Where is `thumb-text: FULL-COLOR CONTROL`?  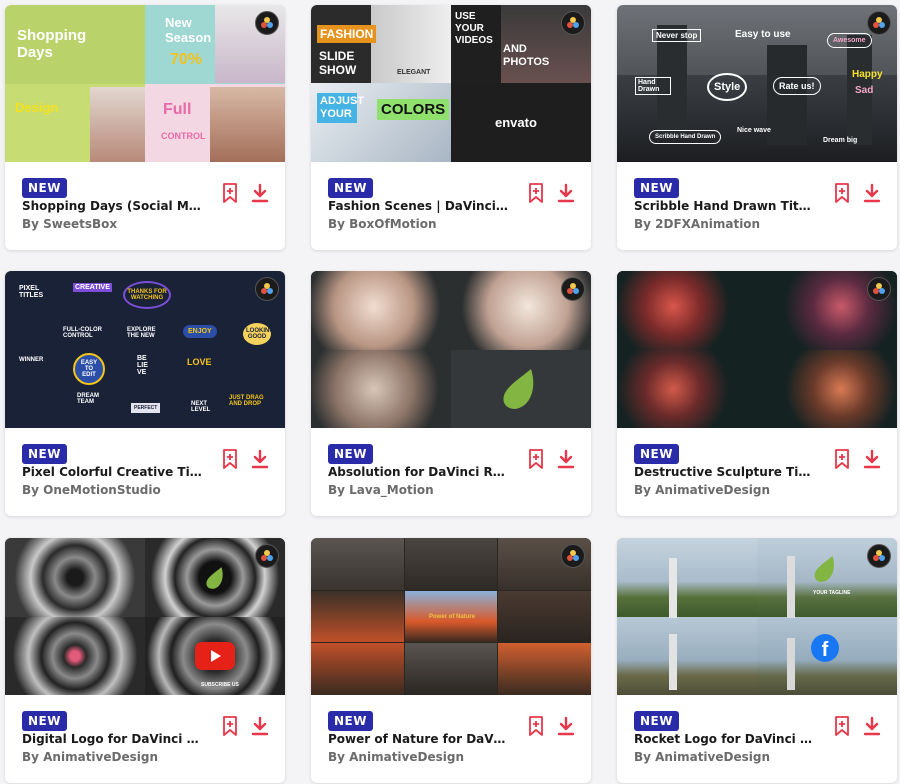 thumb-text: FULL-COLOR CONTROL is located at coordinates (82, 333).